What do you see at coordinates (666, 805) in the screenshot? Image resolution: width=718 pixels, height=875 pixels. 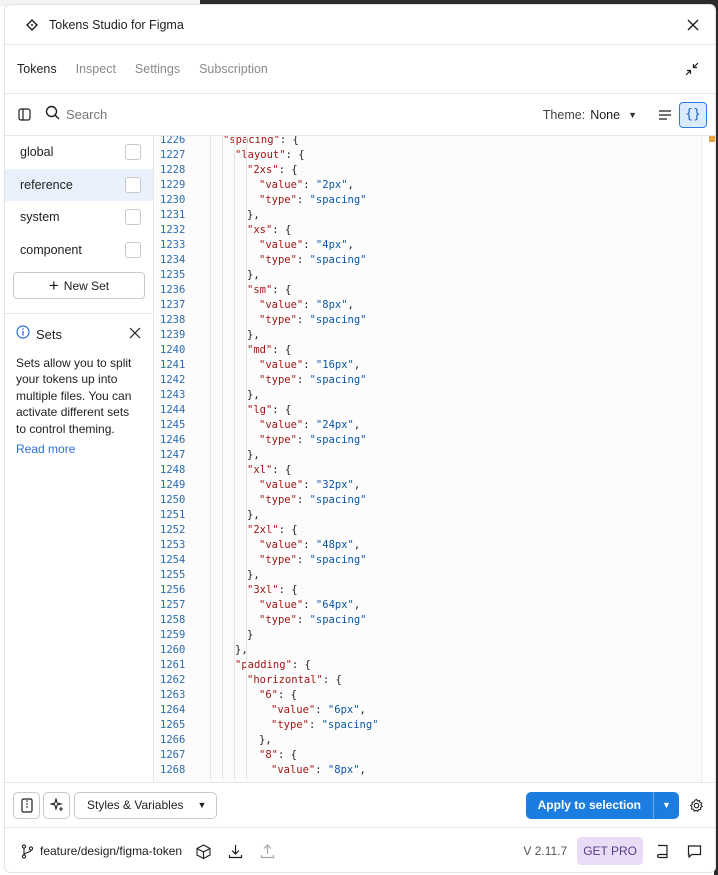 I see `apply-options-dropdown: ▼` at bounding box center [666, 805].